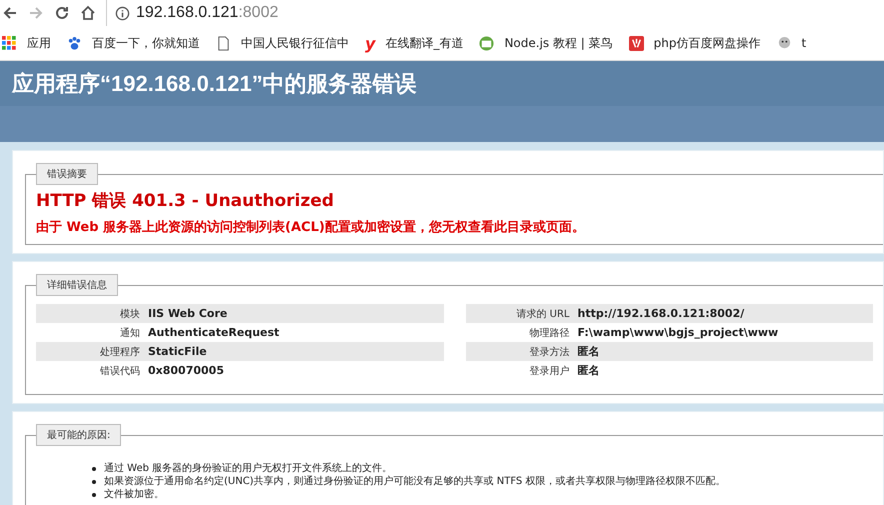 The image size is (884, 505). I want to click on cause-text: 文件被加密。, so click(134, 494).